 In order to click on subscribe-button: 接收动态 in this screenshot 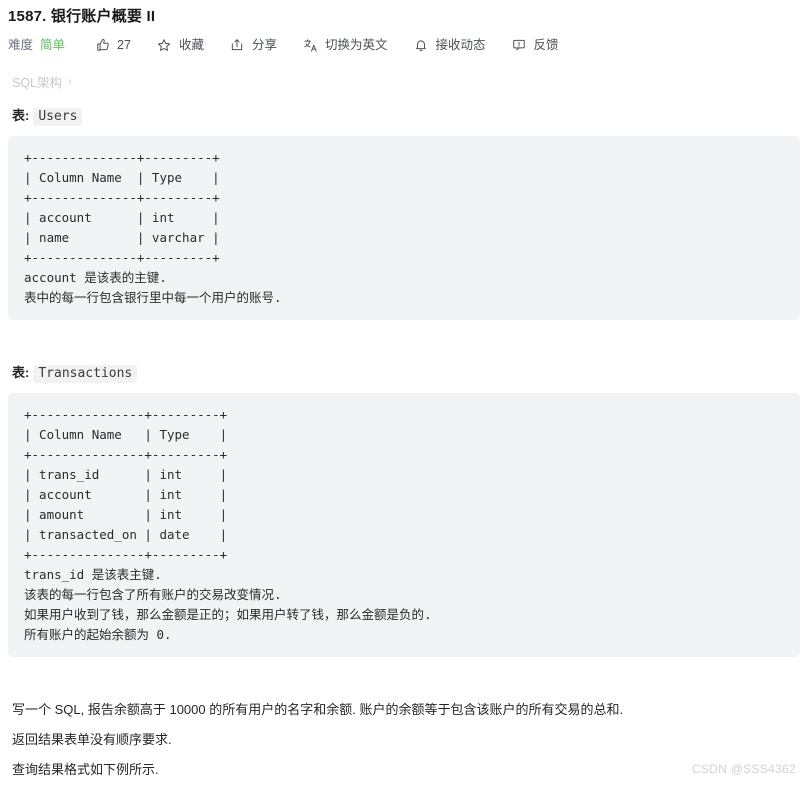, I will do `click(449, 45)`.